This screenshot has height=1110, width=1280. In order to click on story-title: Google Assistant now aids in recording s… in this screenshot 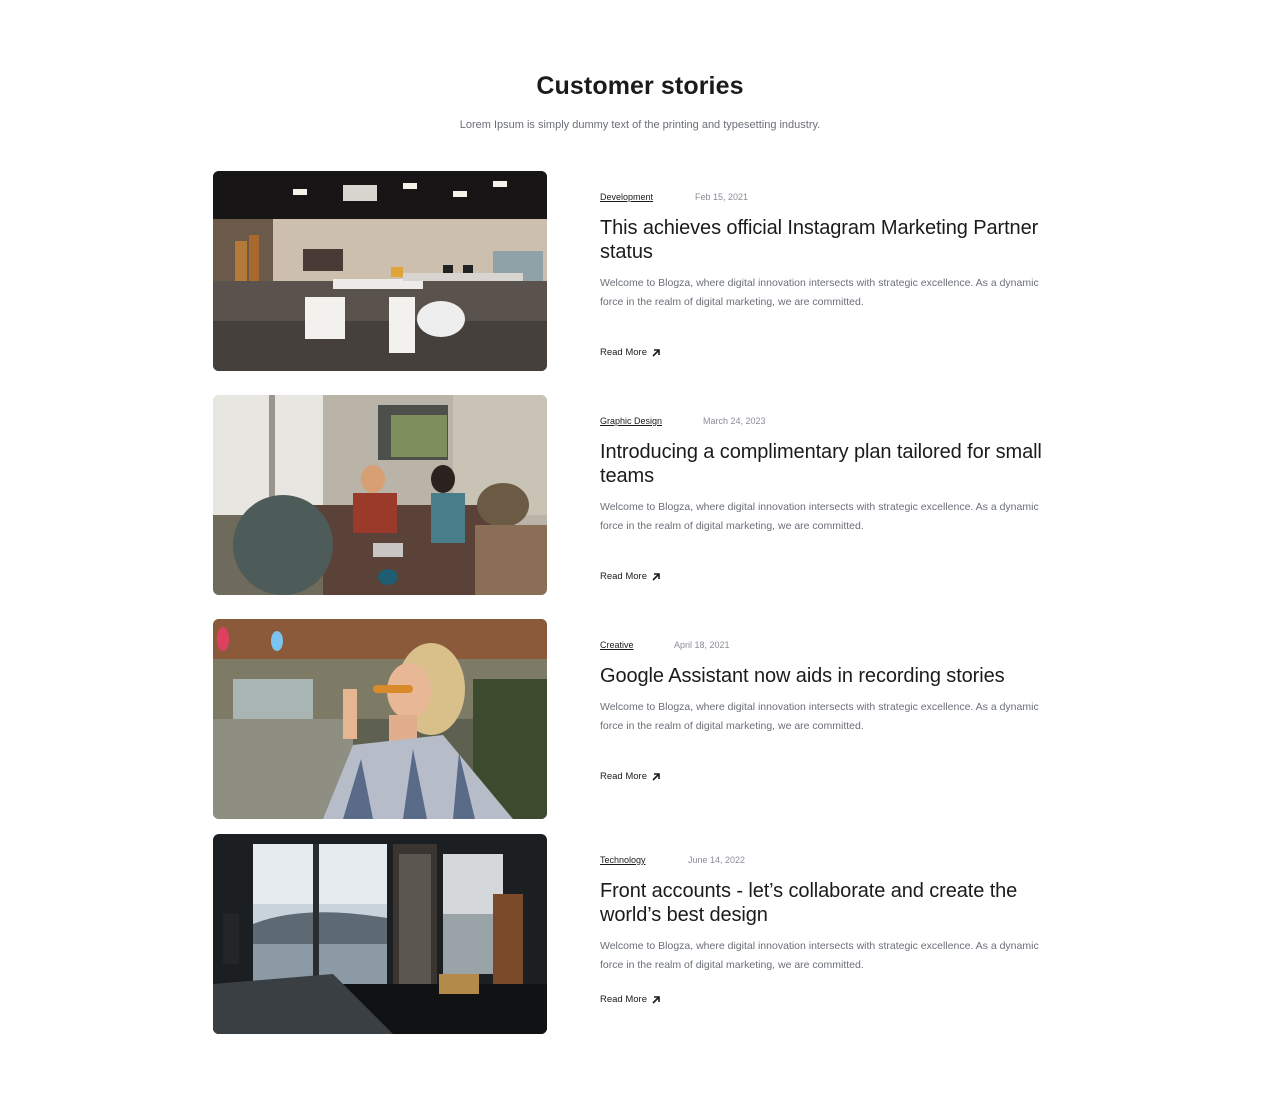, I will do `click(825, 676)`.